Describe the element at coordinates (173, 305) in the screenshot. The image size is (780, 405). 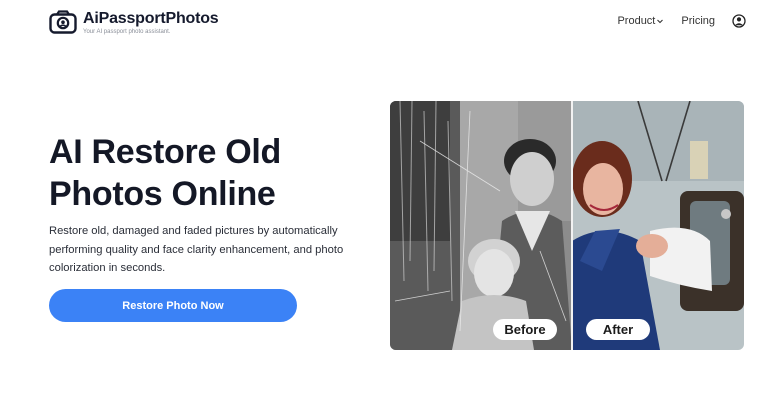
I see `restore-photo-button: Restore Photo Now` at that location.